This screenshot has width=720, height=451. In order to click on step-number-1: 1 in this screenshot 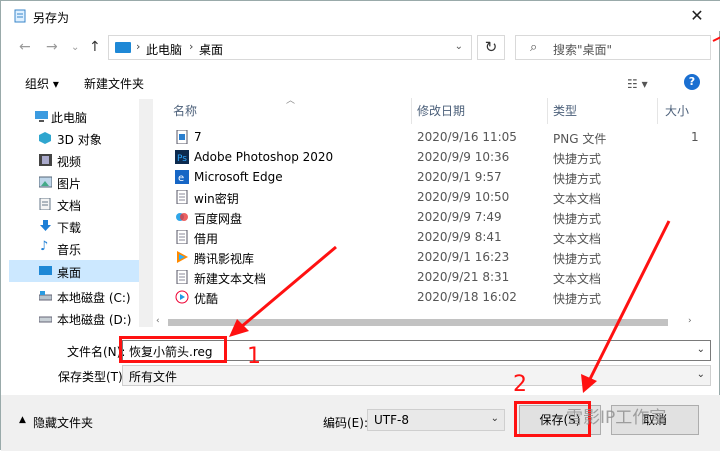, I will do `click(254, 356)`.